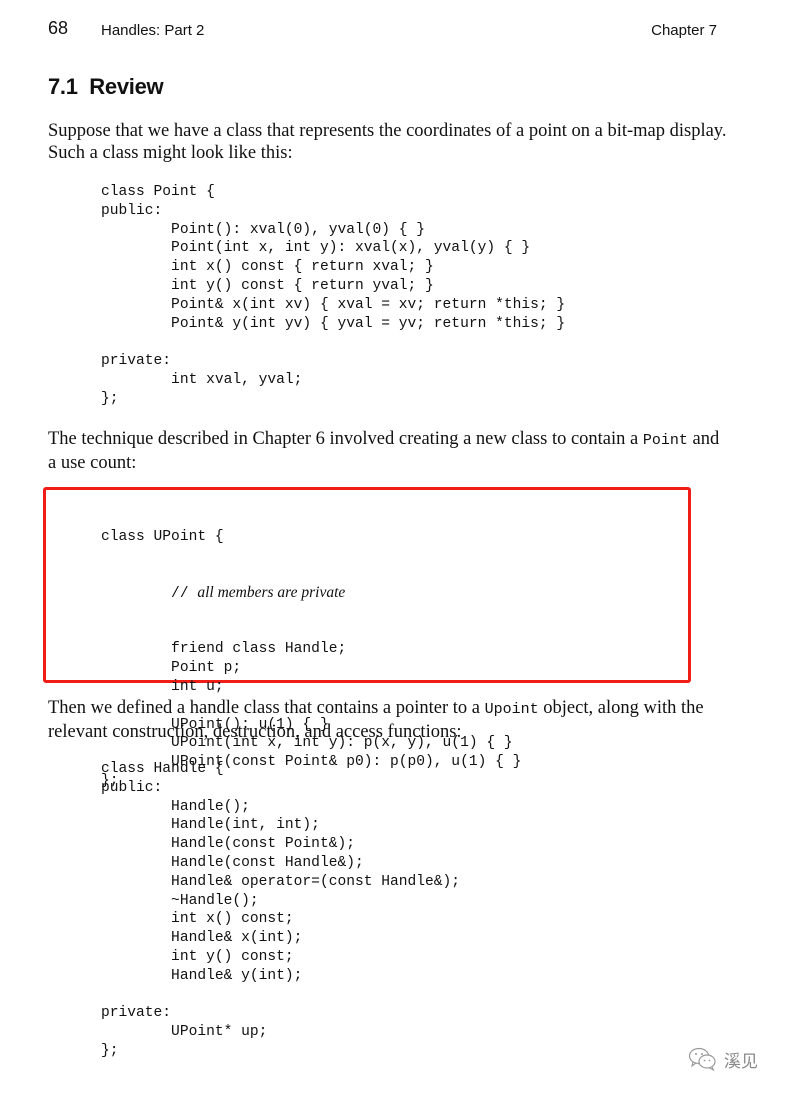 This screenshot has height=1096, width=785. I want to click on code-line: ~Handle();, so click(180, 900).